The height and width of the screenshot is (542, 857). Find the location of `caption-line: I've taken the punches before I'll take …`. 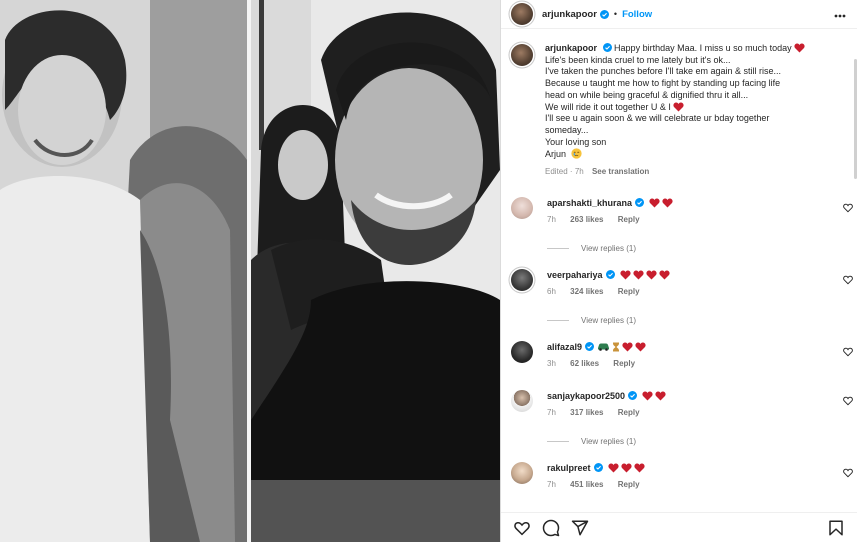

caption-line: I've taken the punches before I'll take … is located at coordinates (663, 71).